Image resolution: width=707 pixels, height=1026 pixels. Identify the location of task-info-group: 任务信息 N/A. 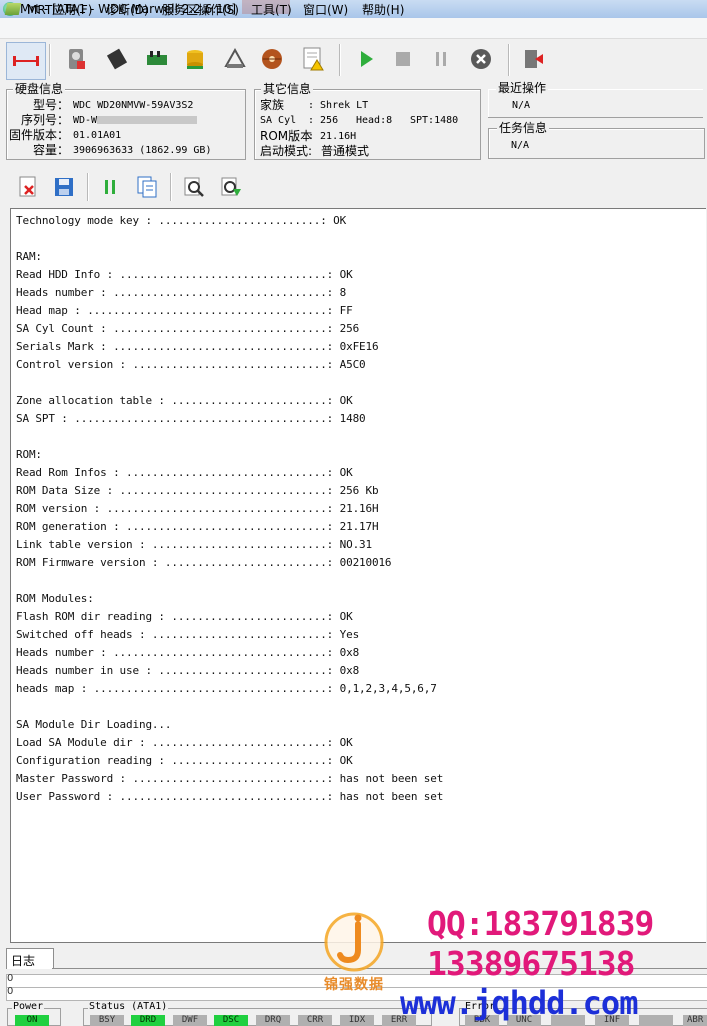
(596, 140).